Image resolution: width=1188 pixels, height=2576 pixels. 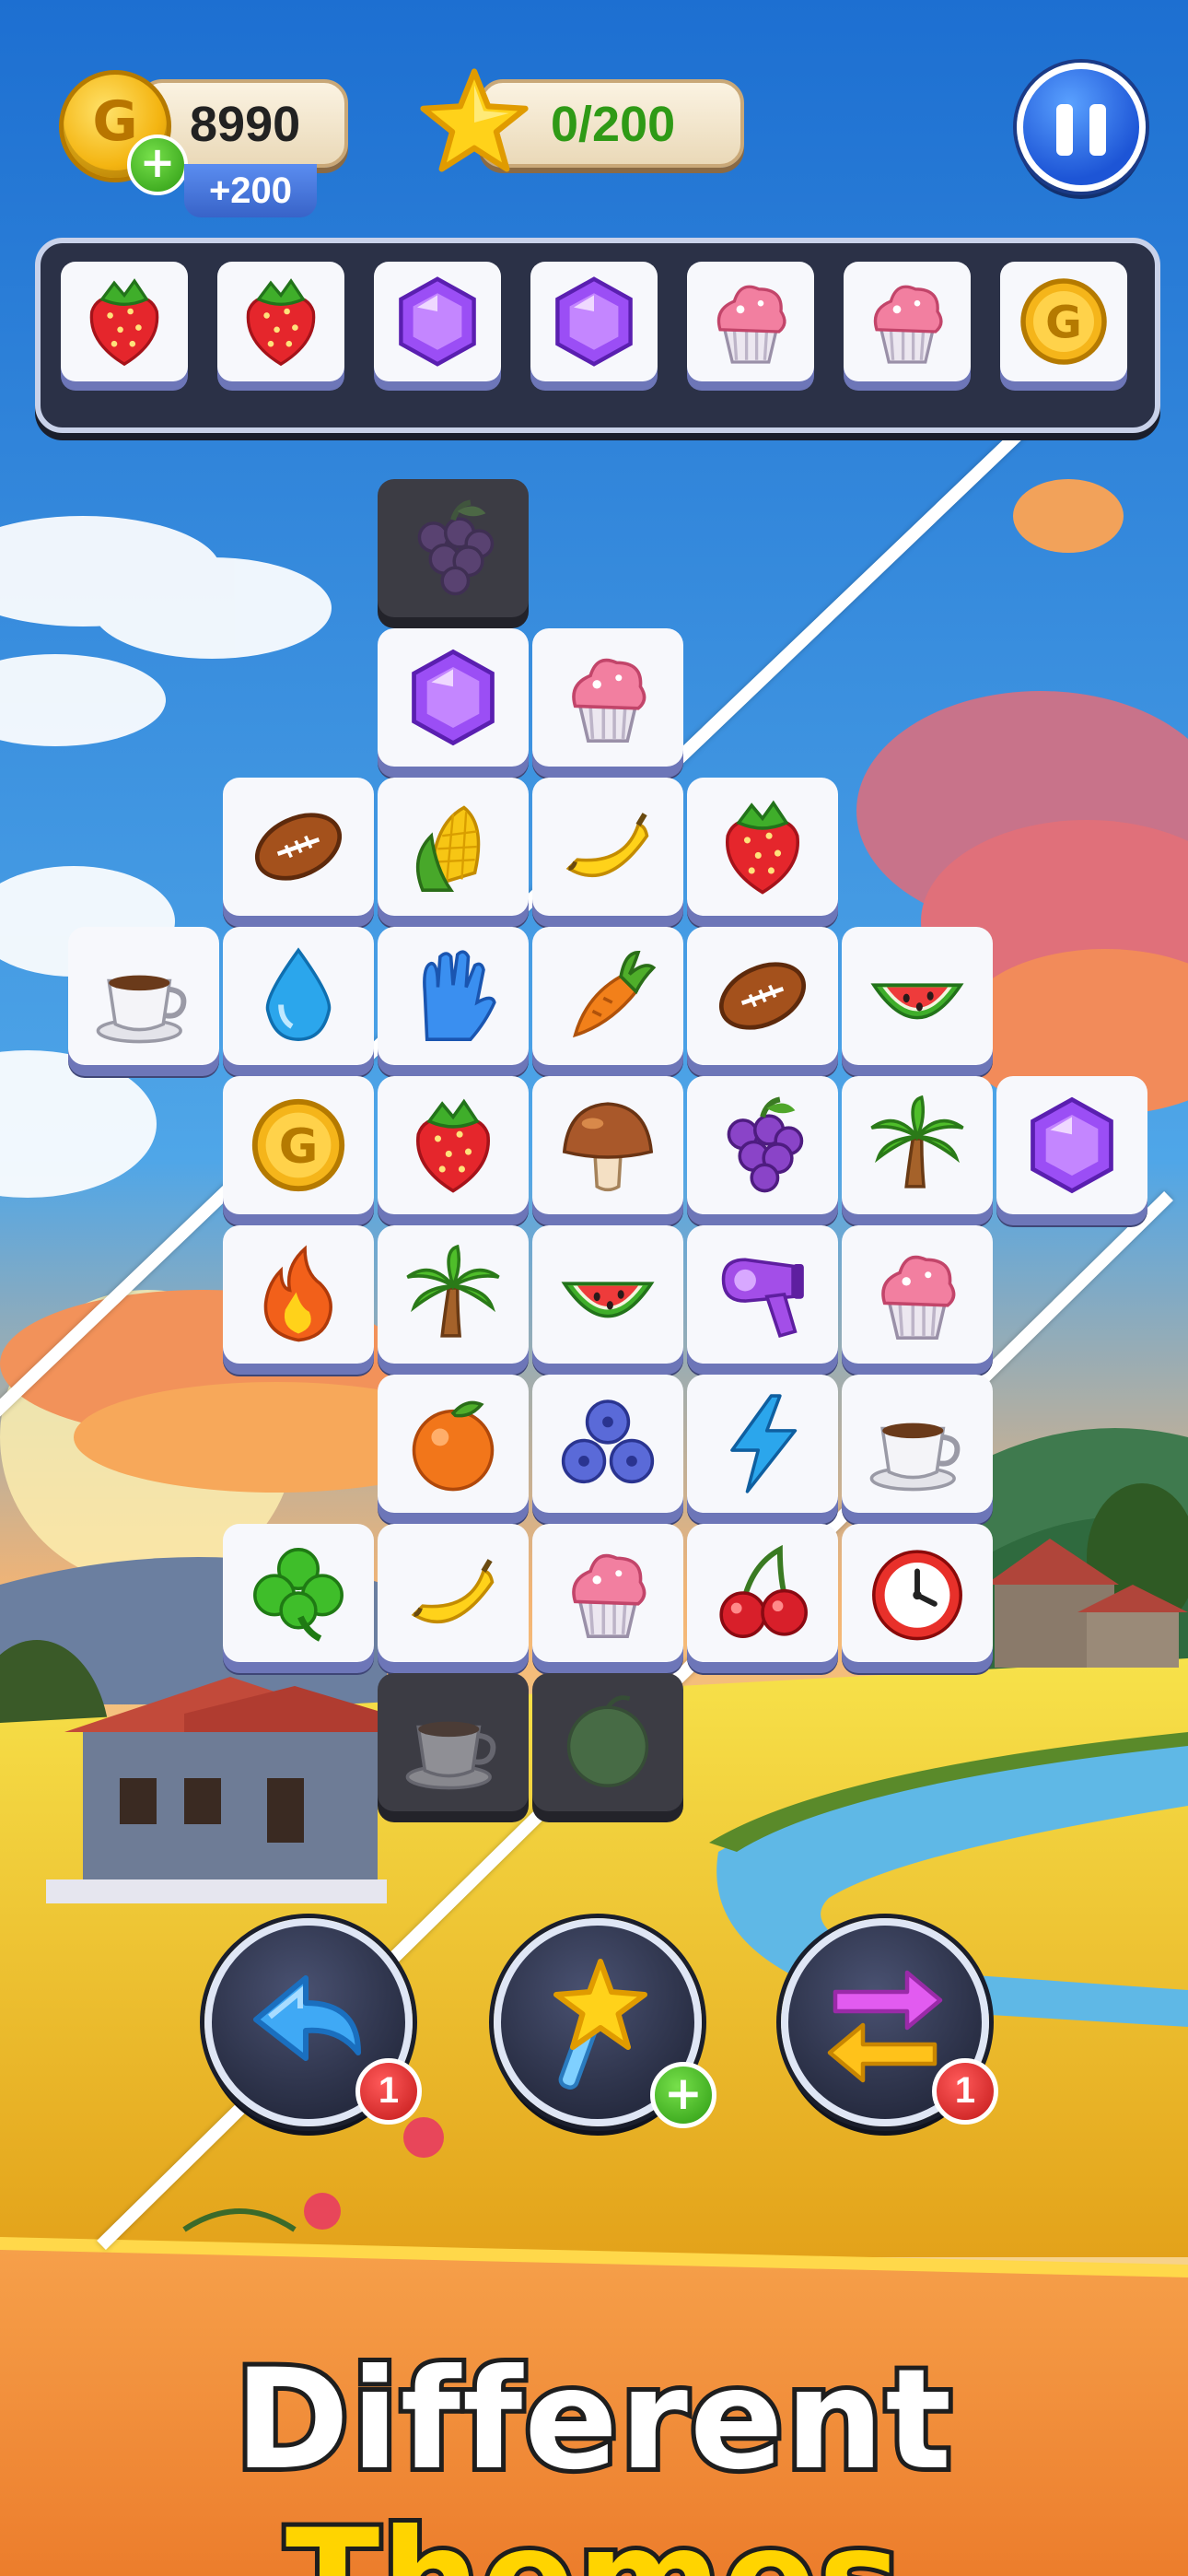 I want to click on promo-title-word-1: Different, so click(x=593, y=2420).